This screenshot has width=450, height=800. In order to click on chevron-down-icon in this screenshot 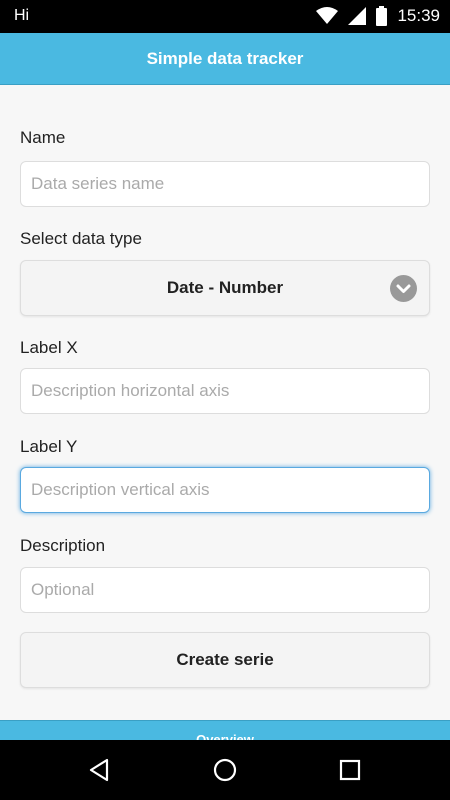, I will do `click(403, 288)`.